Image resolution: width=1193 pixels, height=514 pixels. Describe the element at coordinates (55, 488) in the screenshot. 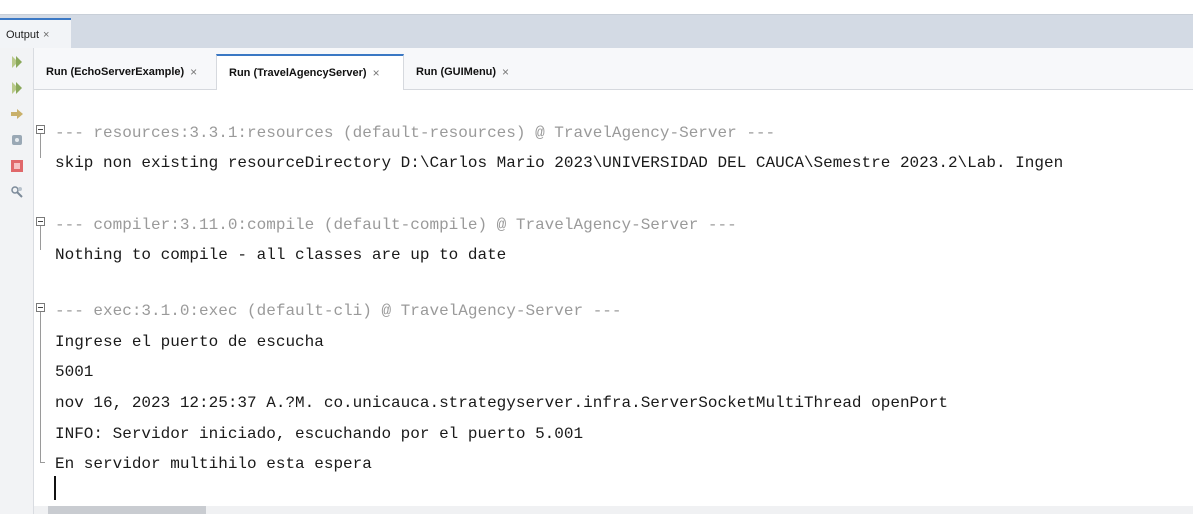

I see `text-caret` at that location.